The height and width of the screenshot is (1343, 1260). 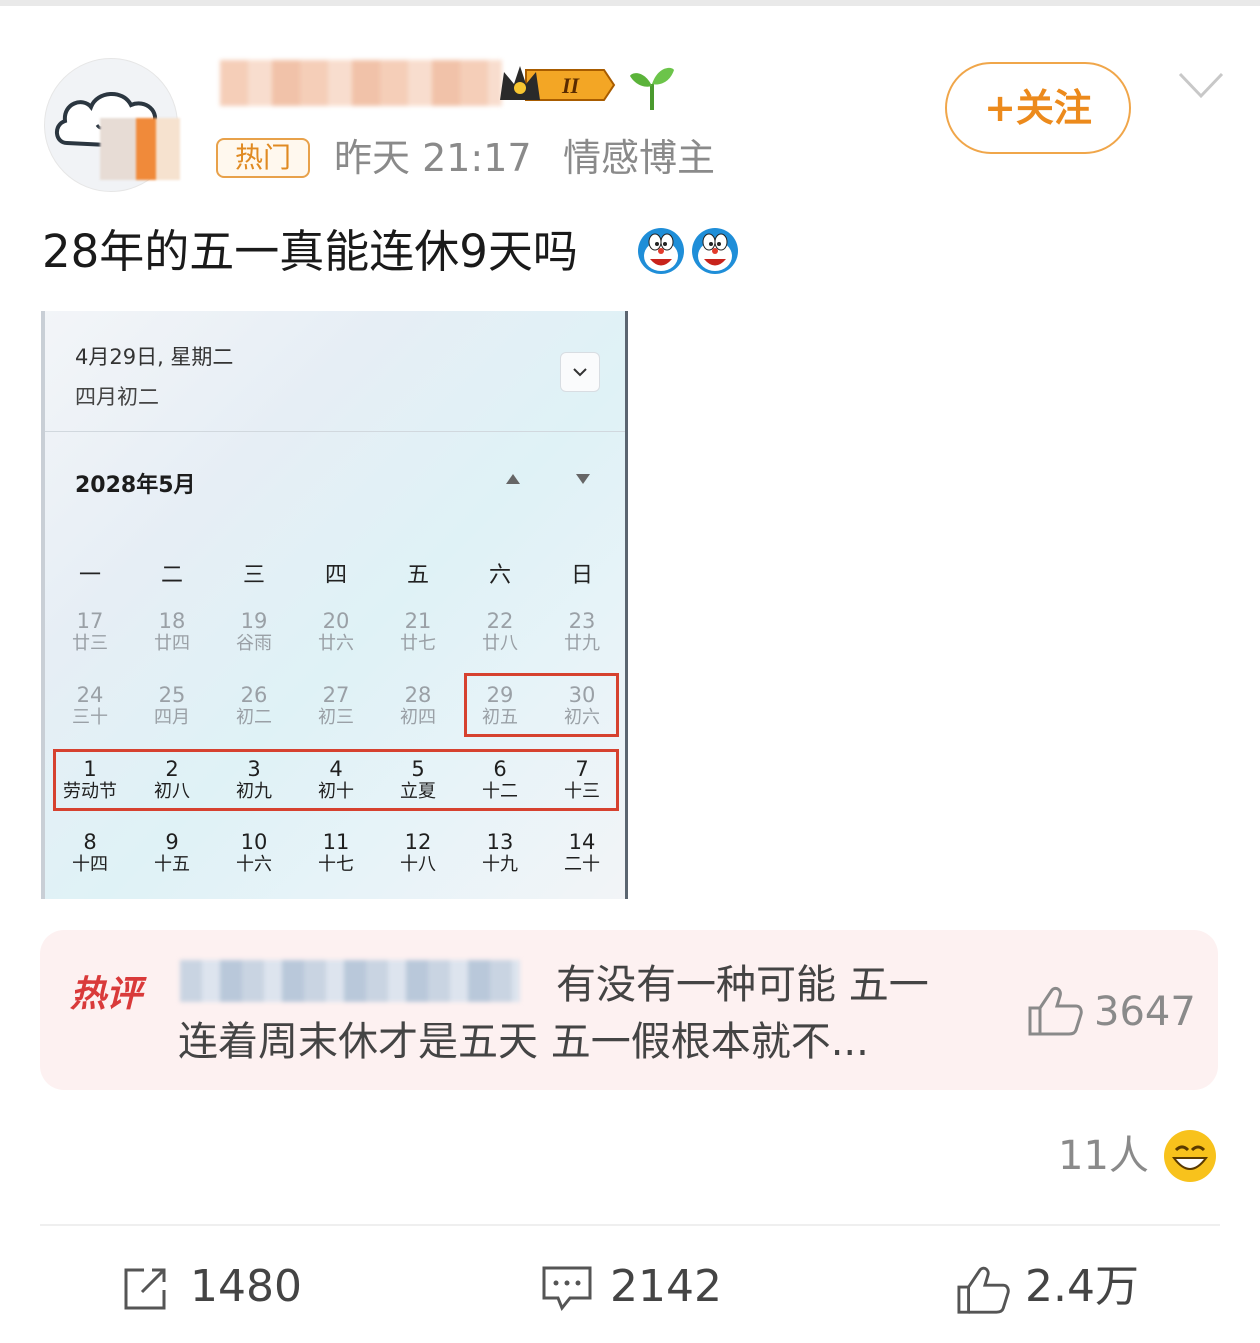 I want to click on calendar-day-cell: 27 初三, so click(x=336, y=706).